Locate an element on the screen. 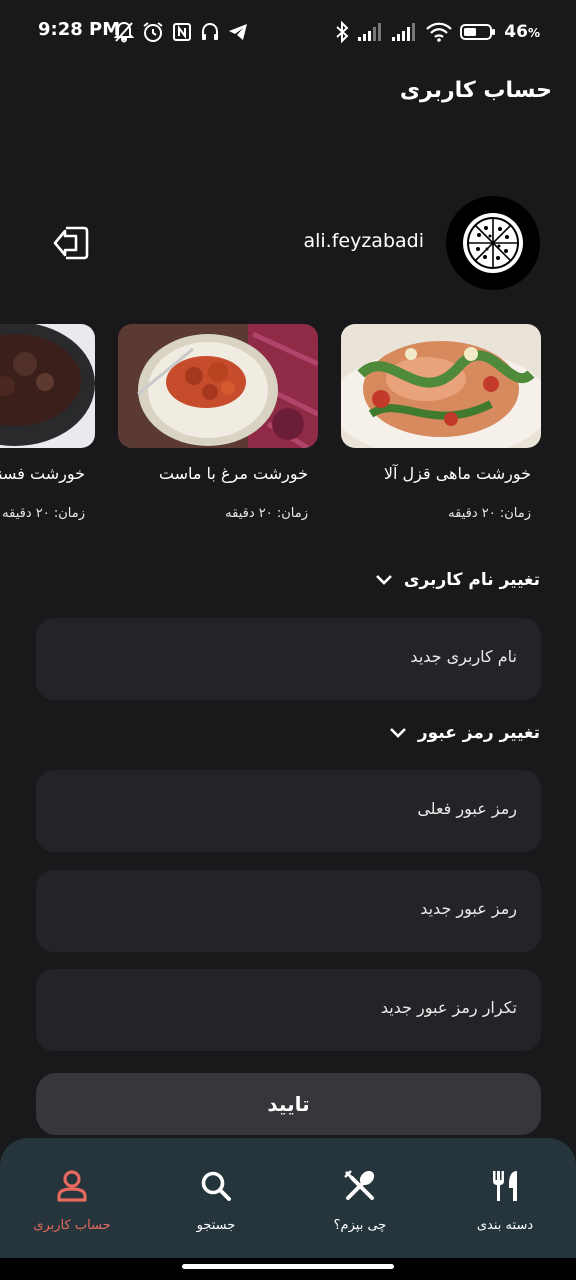 The height and width of the screenshot is (1280, 576). nav-label: جستجو is located at coordinates (216, 1225).